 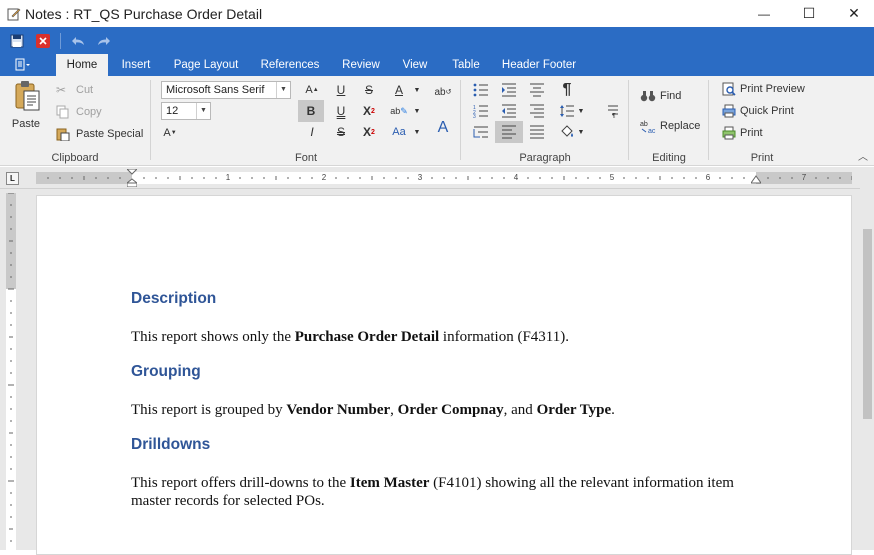 What do you see at coordinates (863, 155) in the screenshot?
I see `collapse-ribbon-icon: ︿` at bounding box center [863, 155].